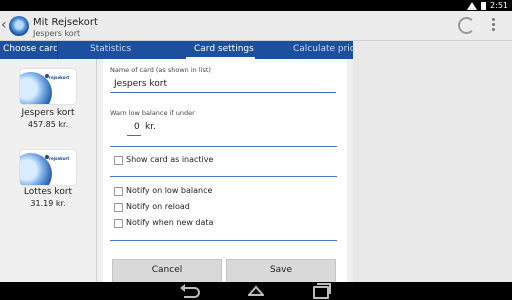 This screenshot has width=512, height=300. Describe the element at coordinates (169, 159) in the screenshot. I see `show-inactive-label: Show card as inactive` at that location.